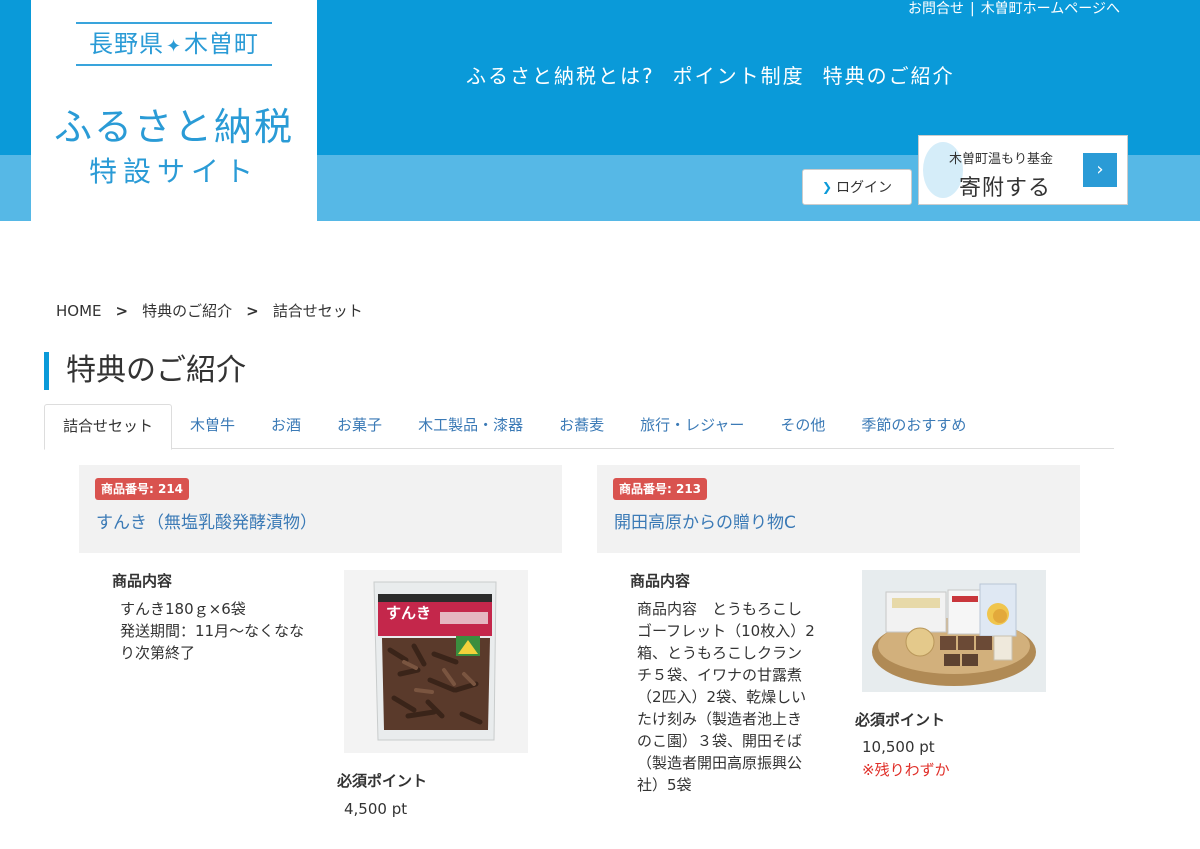 The image size is (1200, 849). I want to click on chevron-right-icon: ›, so click(1100, 170).